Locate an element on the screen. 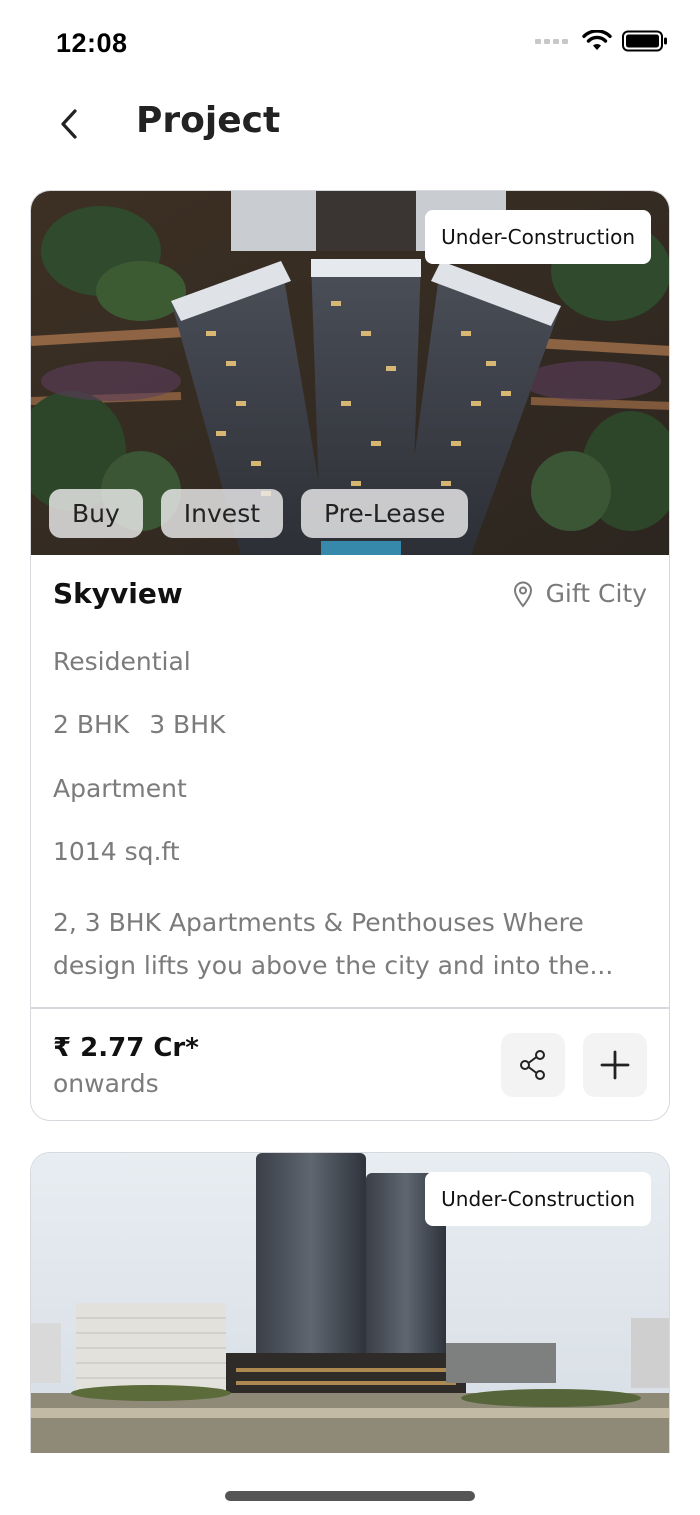 This screenshot has width=700, height=1515. share-button is located at coordinates (533, 1065).